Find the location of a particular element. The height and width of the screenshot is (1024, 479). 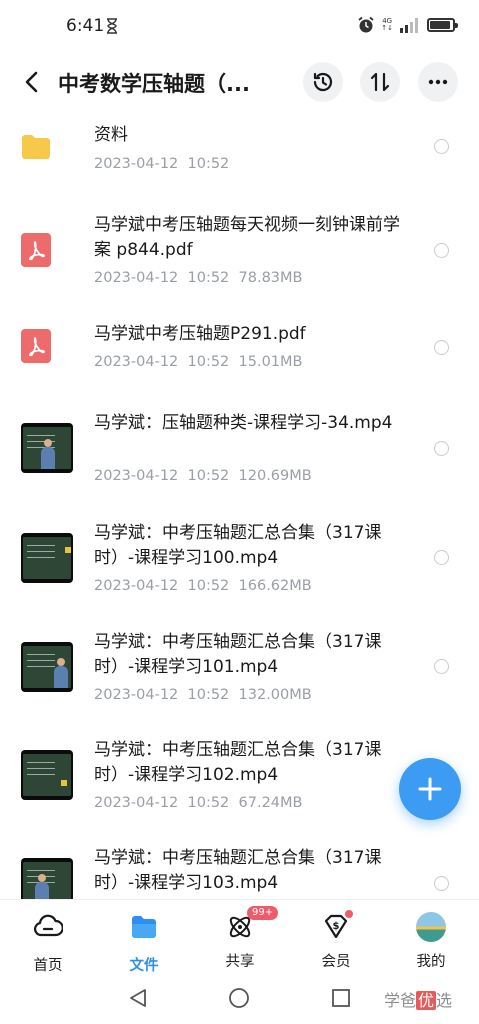

sort-icon is located at coordinates (380, 82).